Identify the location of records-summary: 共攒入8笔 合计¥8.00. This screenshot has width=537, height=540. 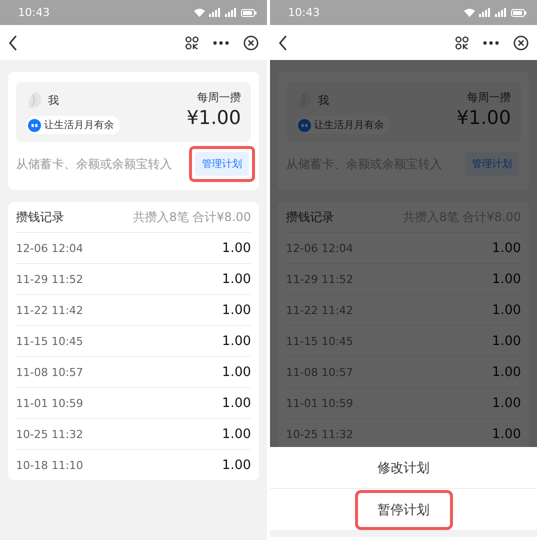
(192, 217).